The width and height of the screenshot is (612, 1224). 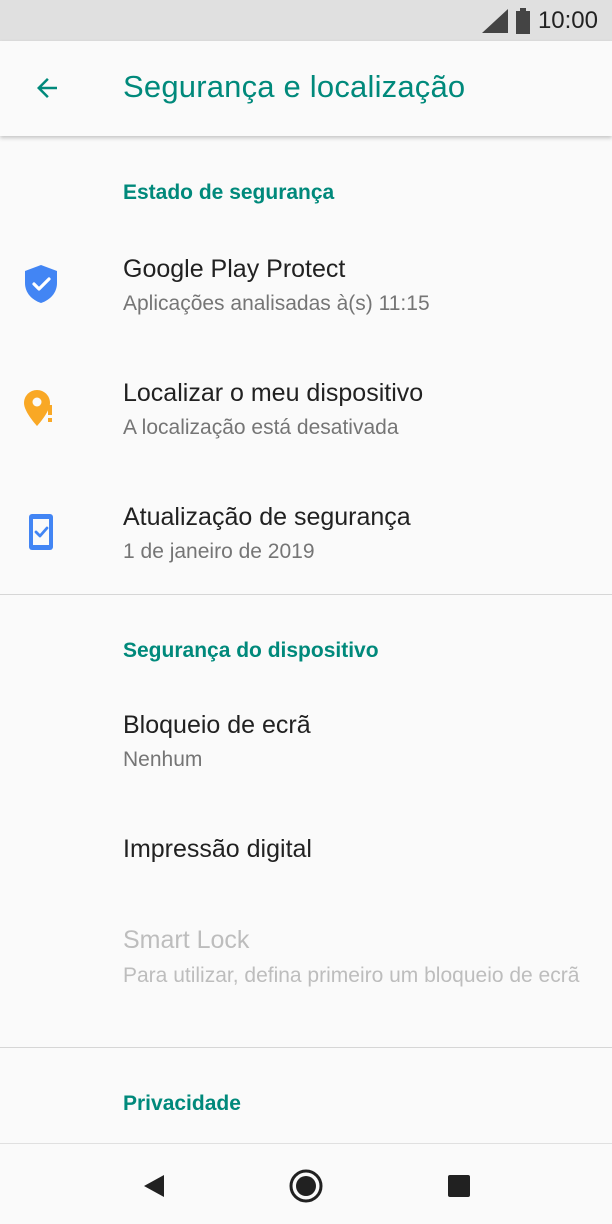 I want to click on nav-back-button, so click(x=154, y=1186).